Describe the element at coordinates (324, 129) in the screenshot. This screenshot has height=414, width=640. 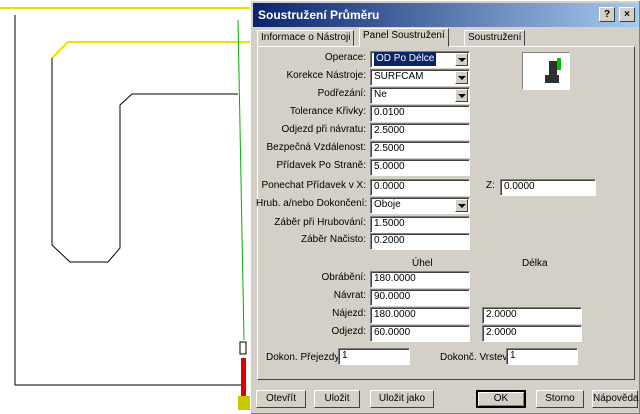
I see `odjezd-navrat-label: Odjezd při návratu:` at that location.